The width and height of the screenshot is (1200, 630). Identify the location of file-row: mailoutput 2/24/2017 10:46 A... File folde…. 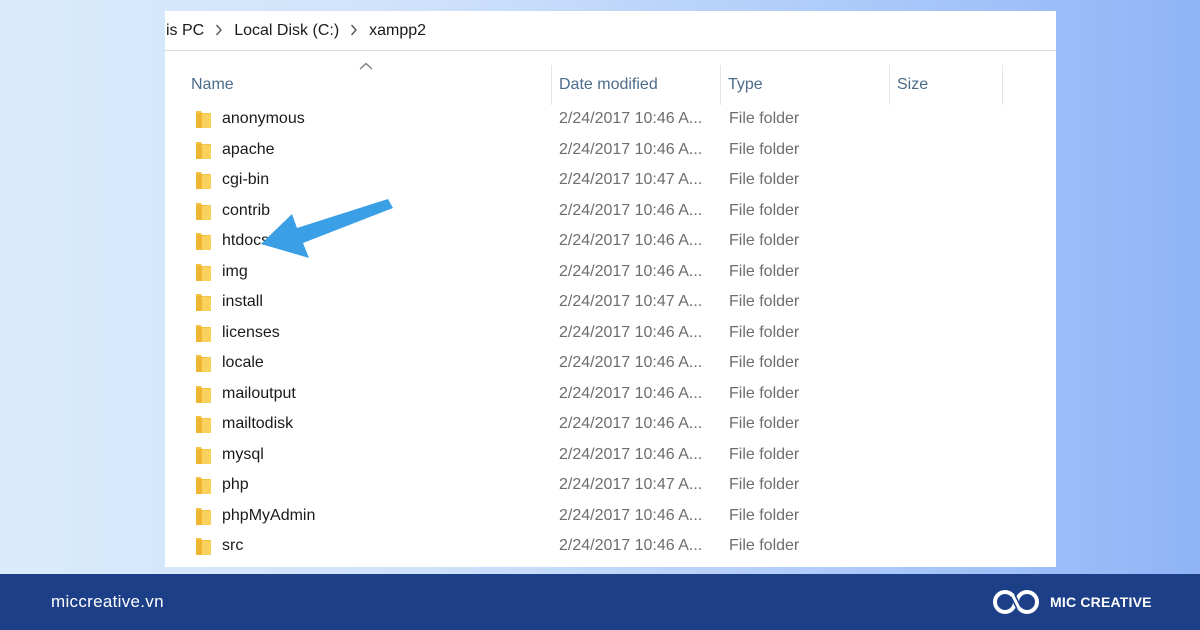
(610, 394).